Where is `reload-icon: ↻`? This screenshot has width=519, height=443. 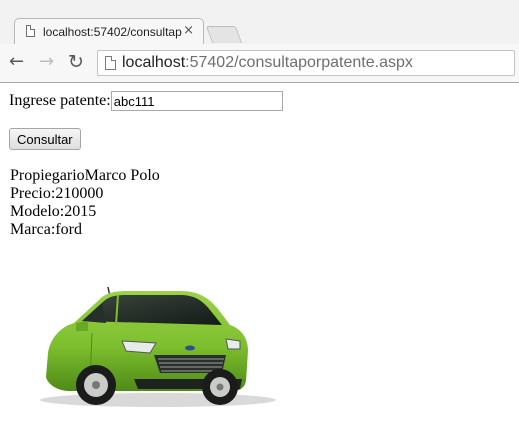
reload-icon: ↻ is located at coordinates (76, 62).